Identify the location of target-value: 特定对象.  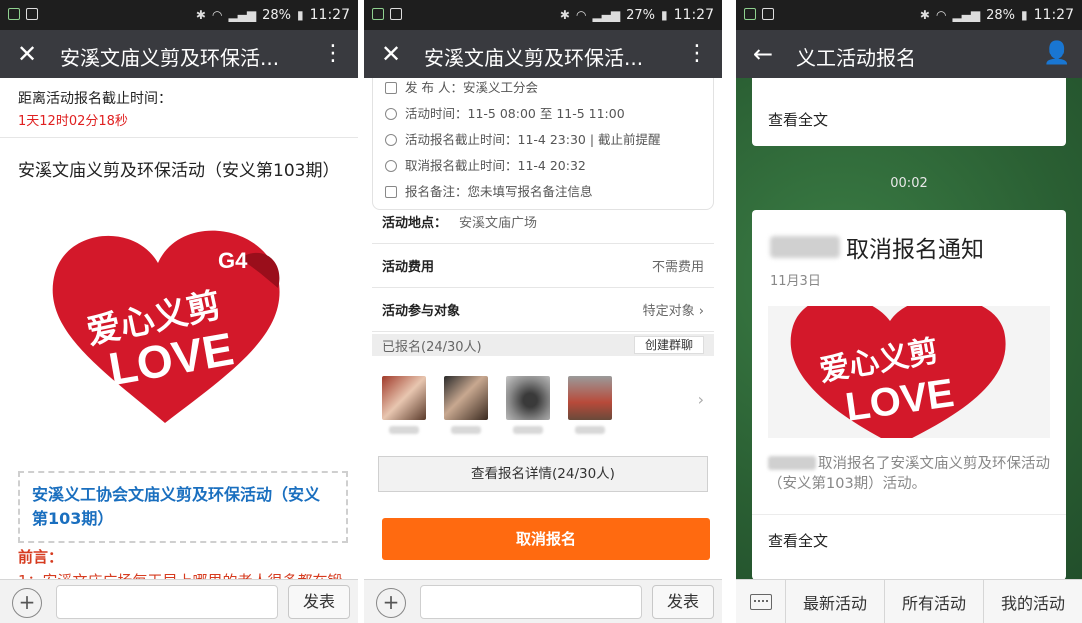
(668, 311).